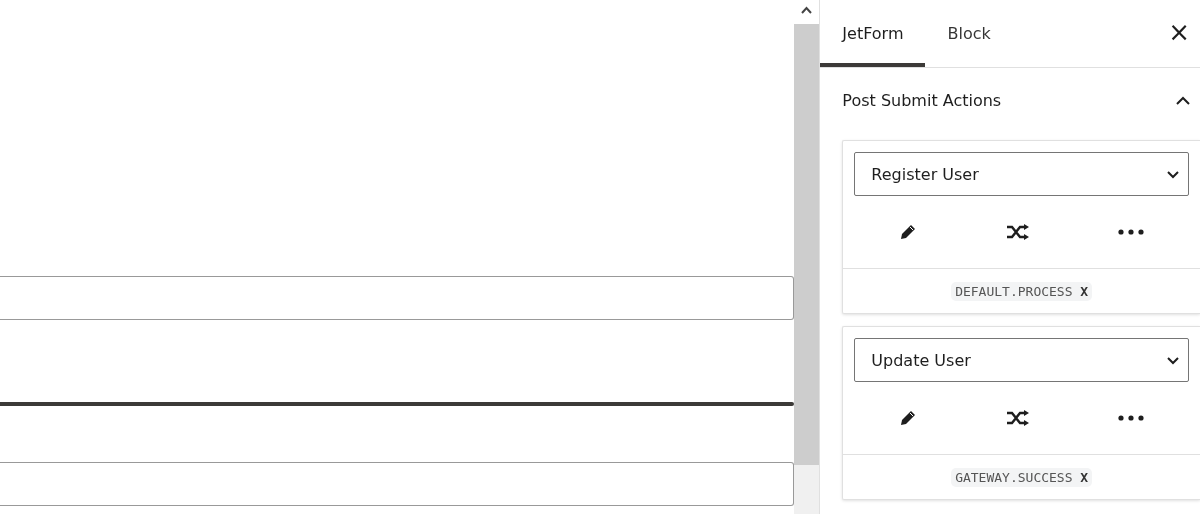 This screenshot has width=1200, height=514. Describe the element at coordinates (1179, 33) in the screenshot. I see `close-button: ×` at that location.